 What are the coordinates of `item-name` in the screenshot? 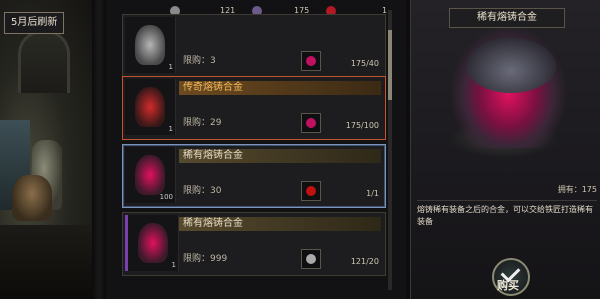 It's located at (280, 26).